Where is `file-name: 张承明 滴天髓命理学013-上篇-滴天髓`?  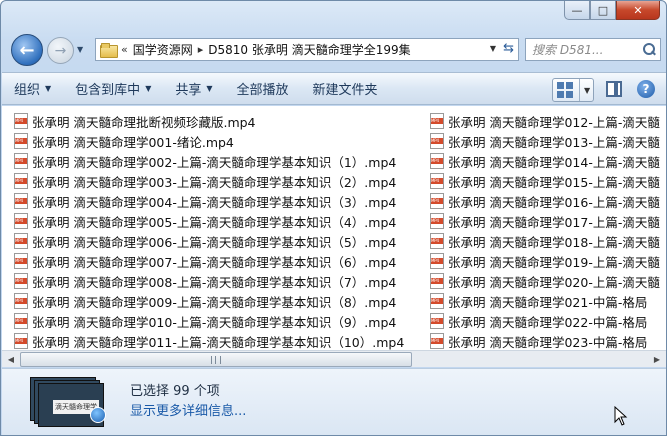
file-name: 张承明 滴天髓命理学013-上篇-滴天髓 is located at coordinates (554, 142).